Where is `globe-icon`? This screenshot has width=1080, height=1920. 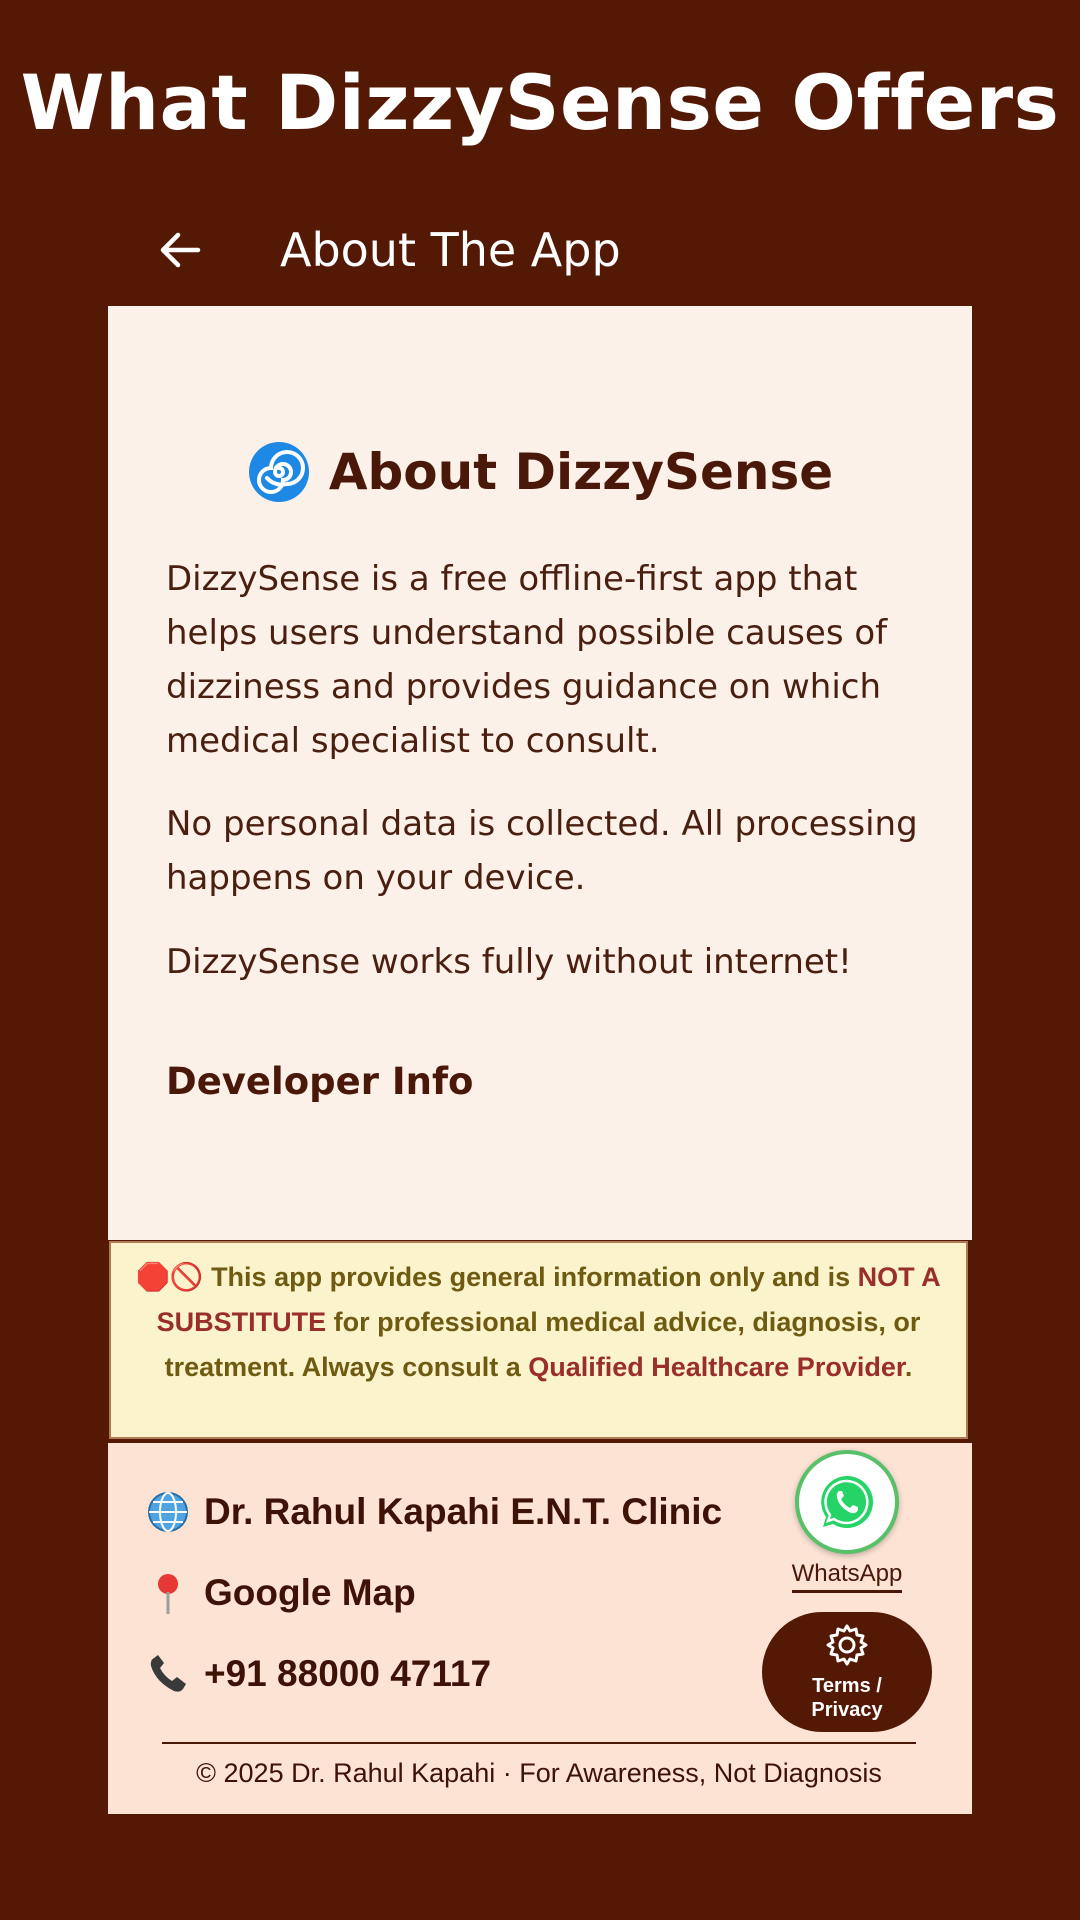 globe-icon is located at coordinates (169, 1512).